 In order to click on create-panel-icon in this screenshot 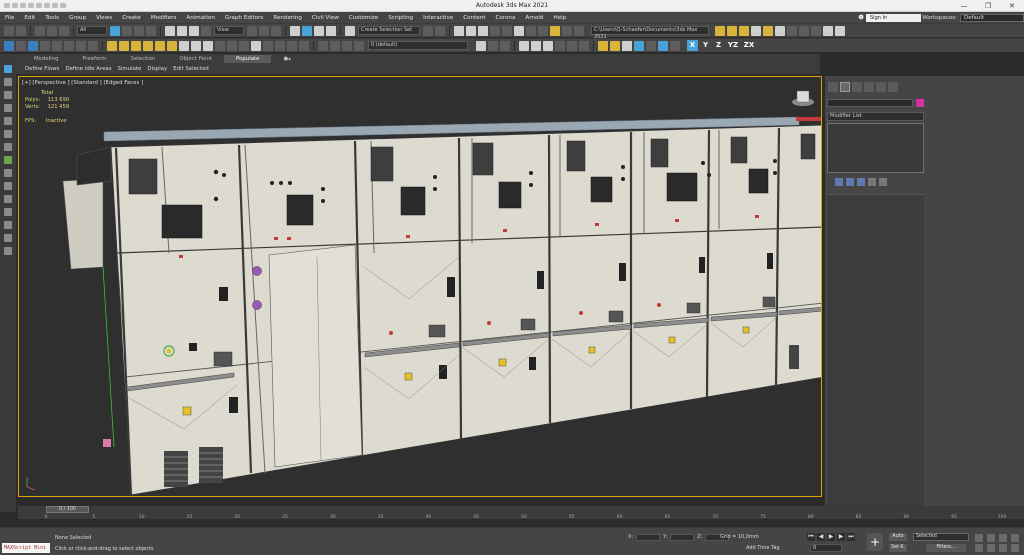, I will do `click(833, 87)`.